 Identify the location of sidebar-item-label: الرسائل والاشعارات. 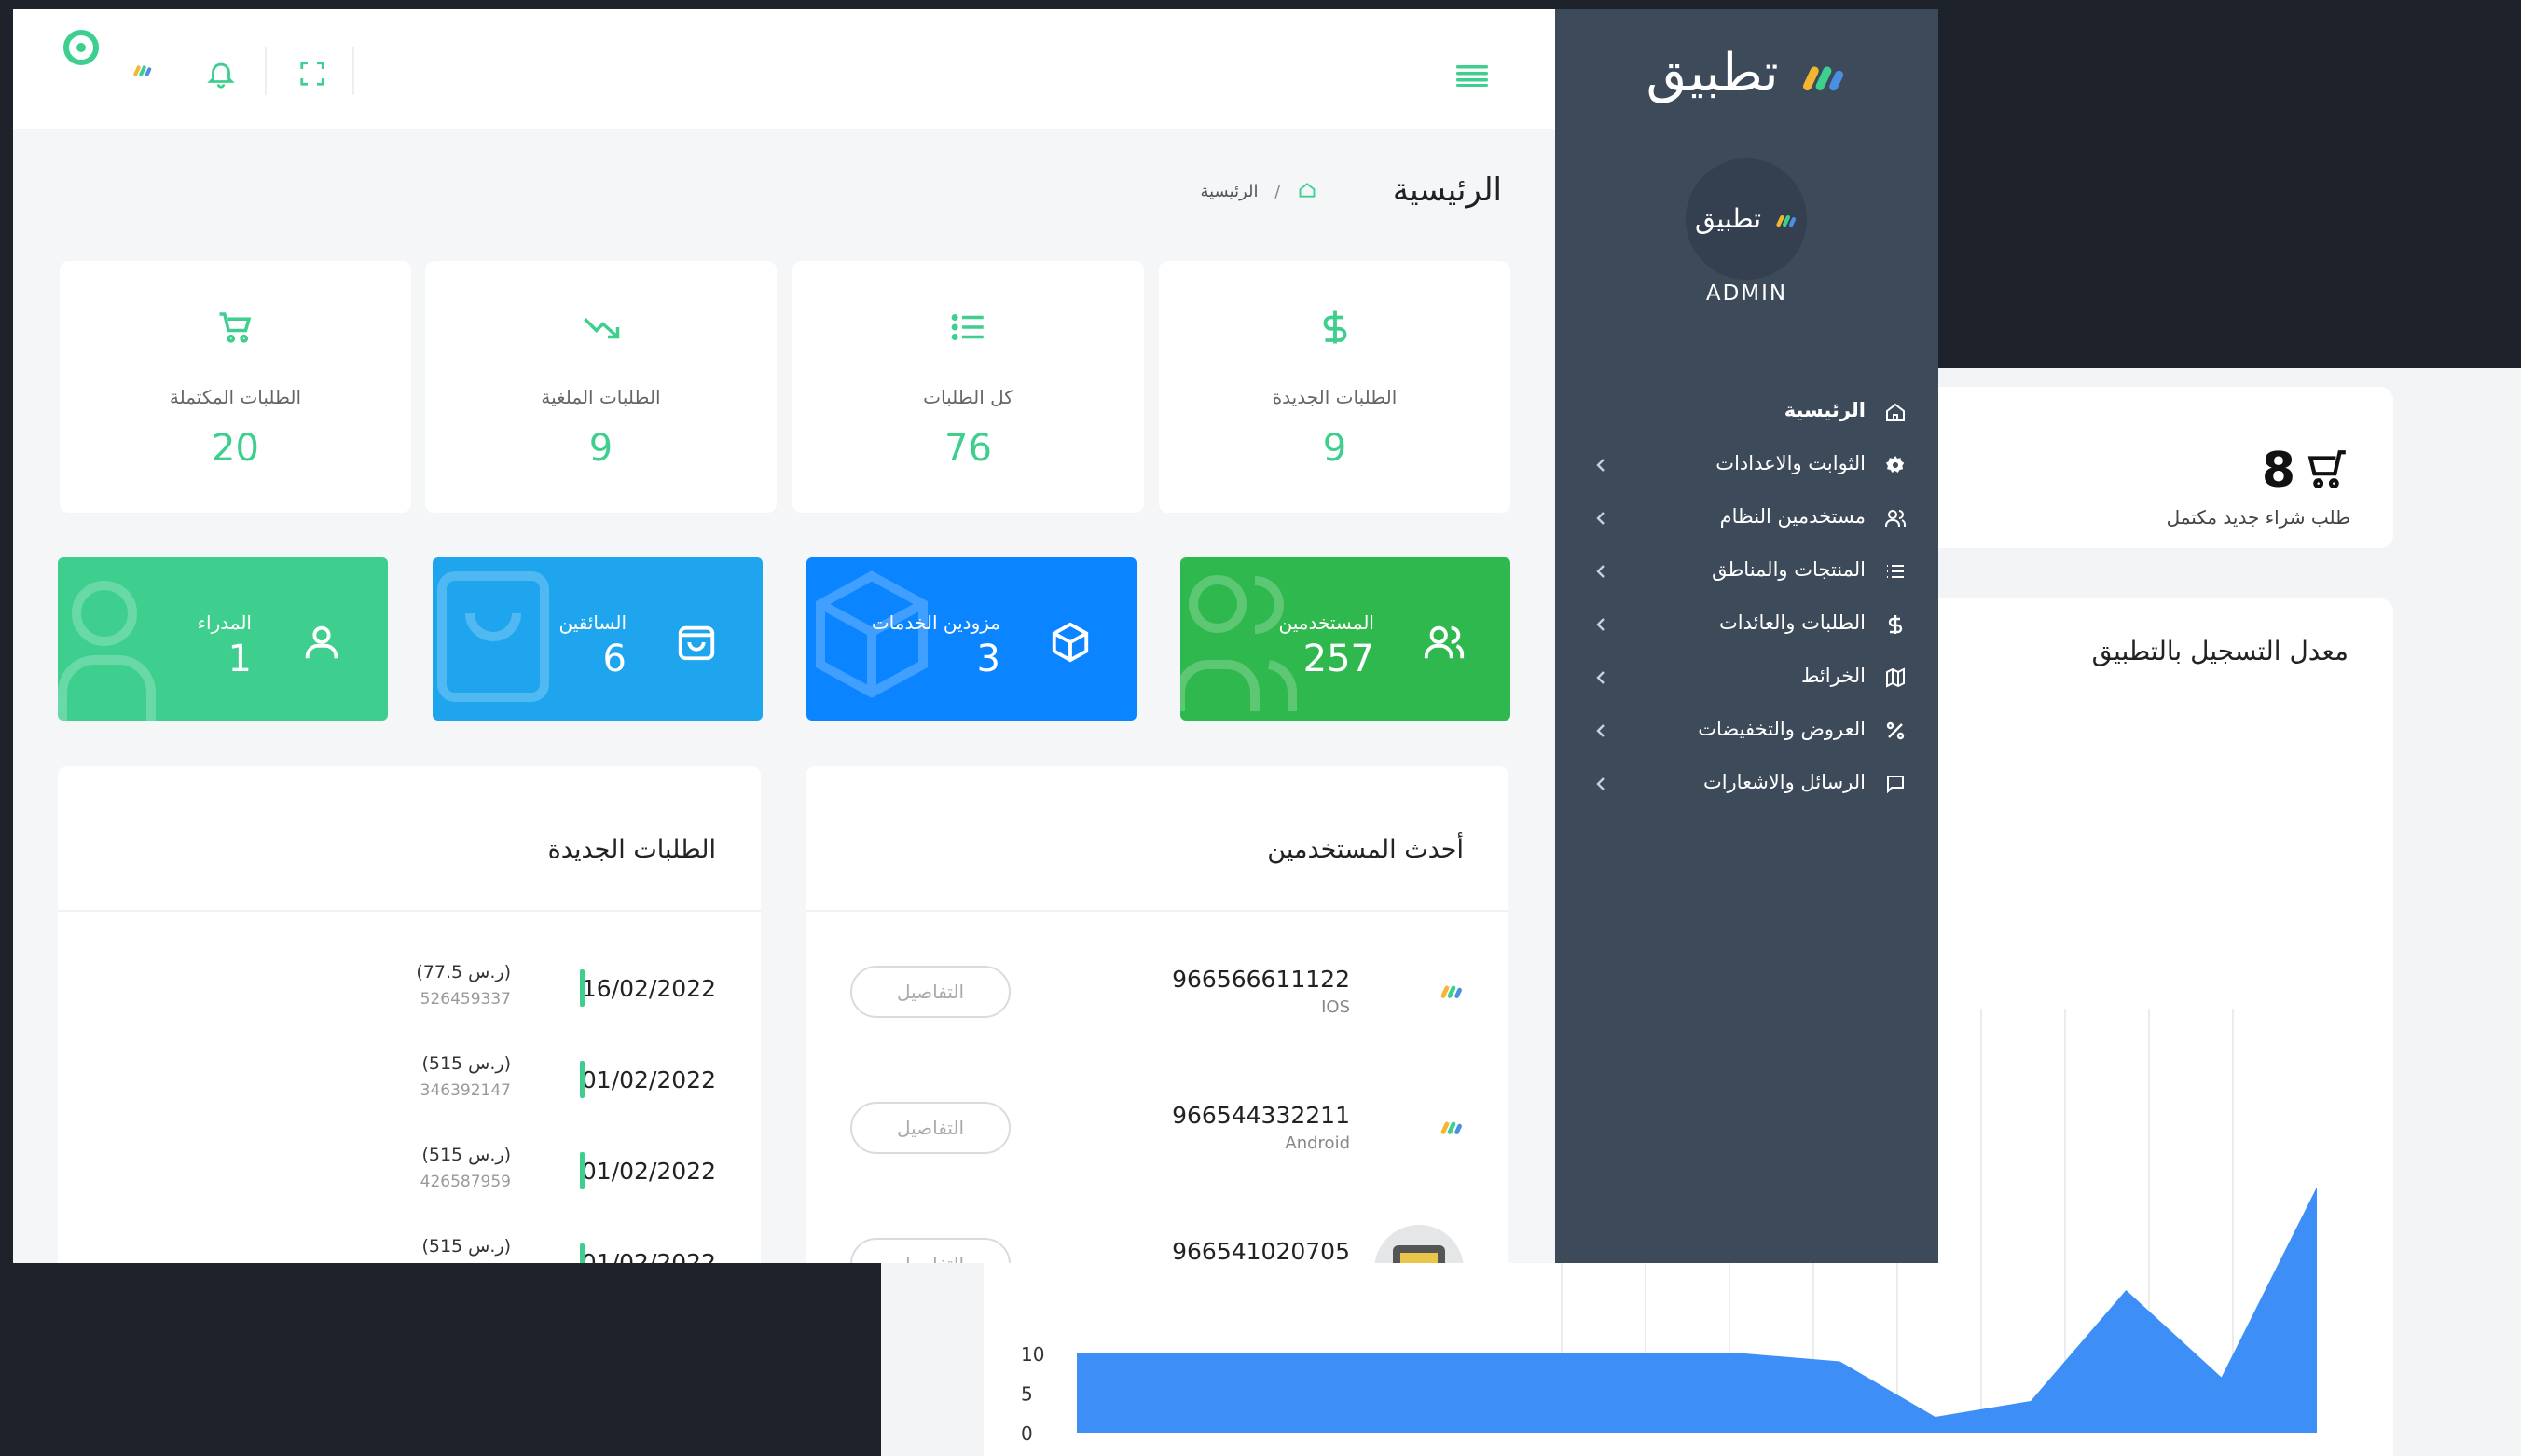
(1784, 782).